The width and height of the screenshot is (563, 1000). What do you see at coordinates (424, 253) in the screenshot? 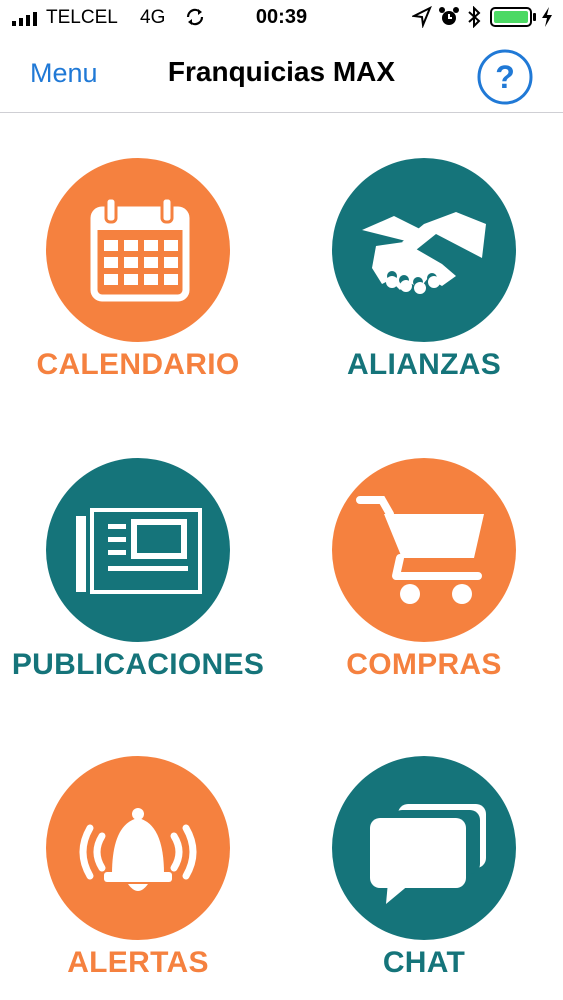
I see `handshake-icon` at bounding box center [424, 253].